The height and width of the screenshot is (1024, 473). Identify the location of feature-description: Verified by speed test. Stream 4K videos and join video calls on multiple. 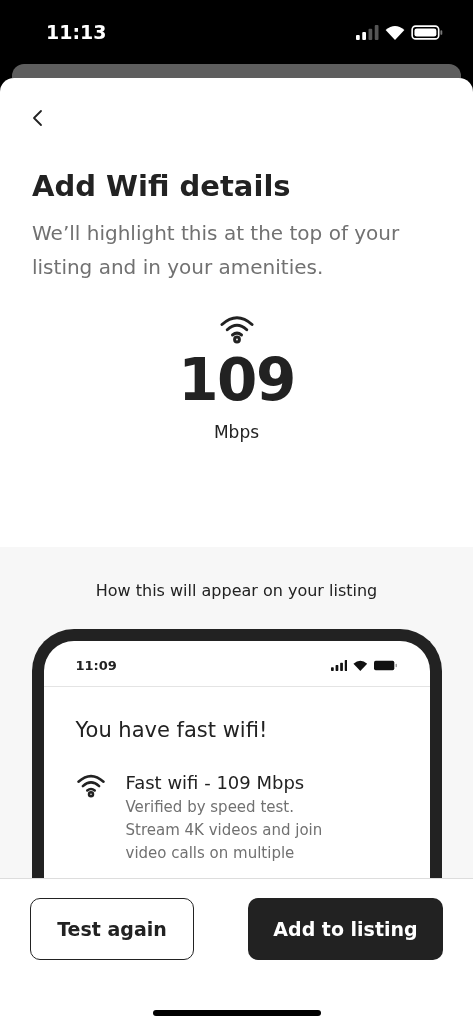
(224, 830).